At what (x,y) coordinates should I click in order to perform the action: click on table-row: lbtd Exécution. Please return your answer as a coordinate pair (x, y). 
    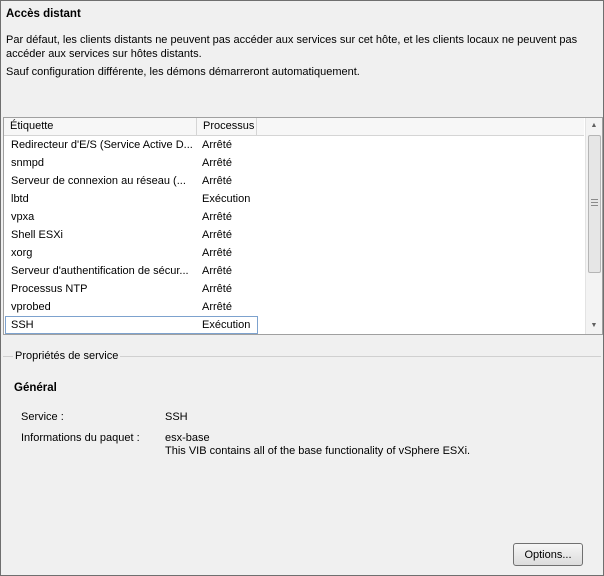
    Looking at the image, I should click on (294, 199).